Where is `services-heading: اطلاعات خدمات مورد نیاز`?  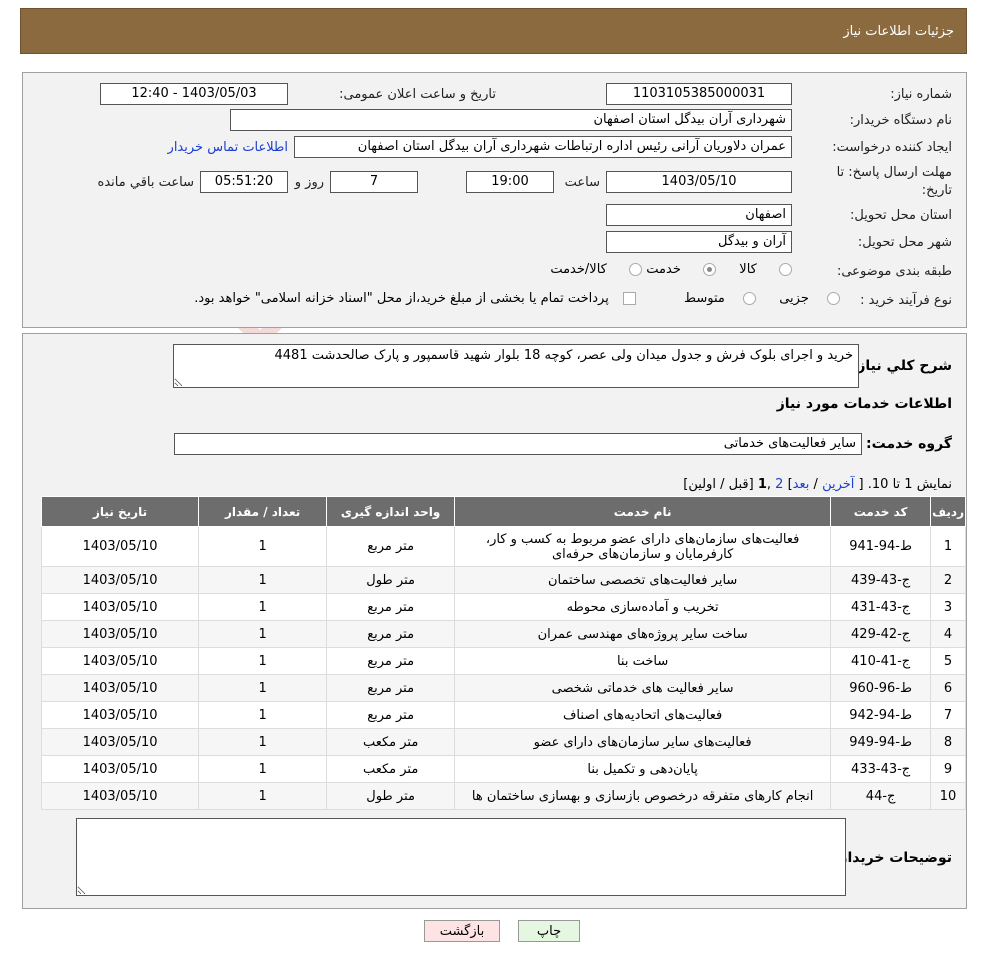
services-heading: اطلاعات خدمات مورد نیاز is located at coordinates (864, 404).